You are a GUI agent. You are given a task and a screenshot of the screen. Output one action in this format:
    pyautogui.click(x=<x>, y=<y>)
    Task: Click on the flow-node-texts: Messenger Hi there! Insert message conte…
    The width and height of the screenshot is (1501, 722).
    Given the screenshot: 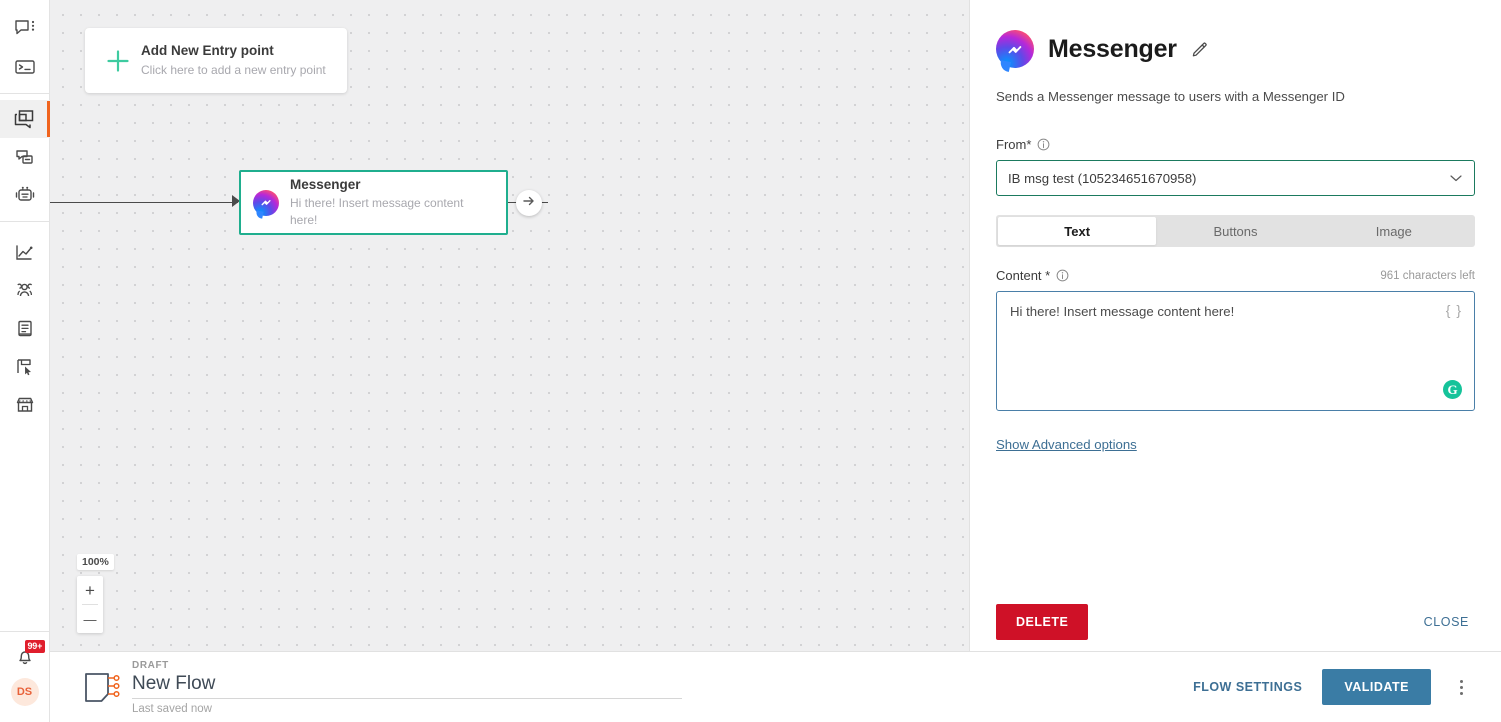 What is the action you would take?
    pyautogui.click(x=390, y=202)
    